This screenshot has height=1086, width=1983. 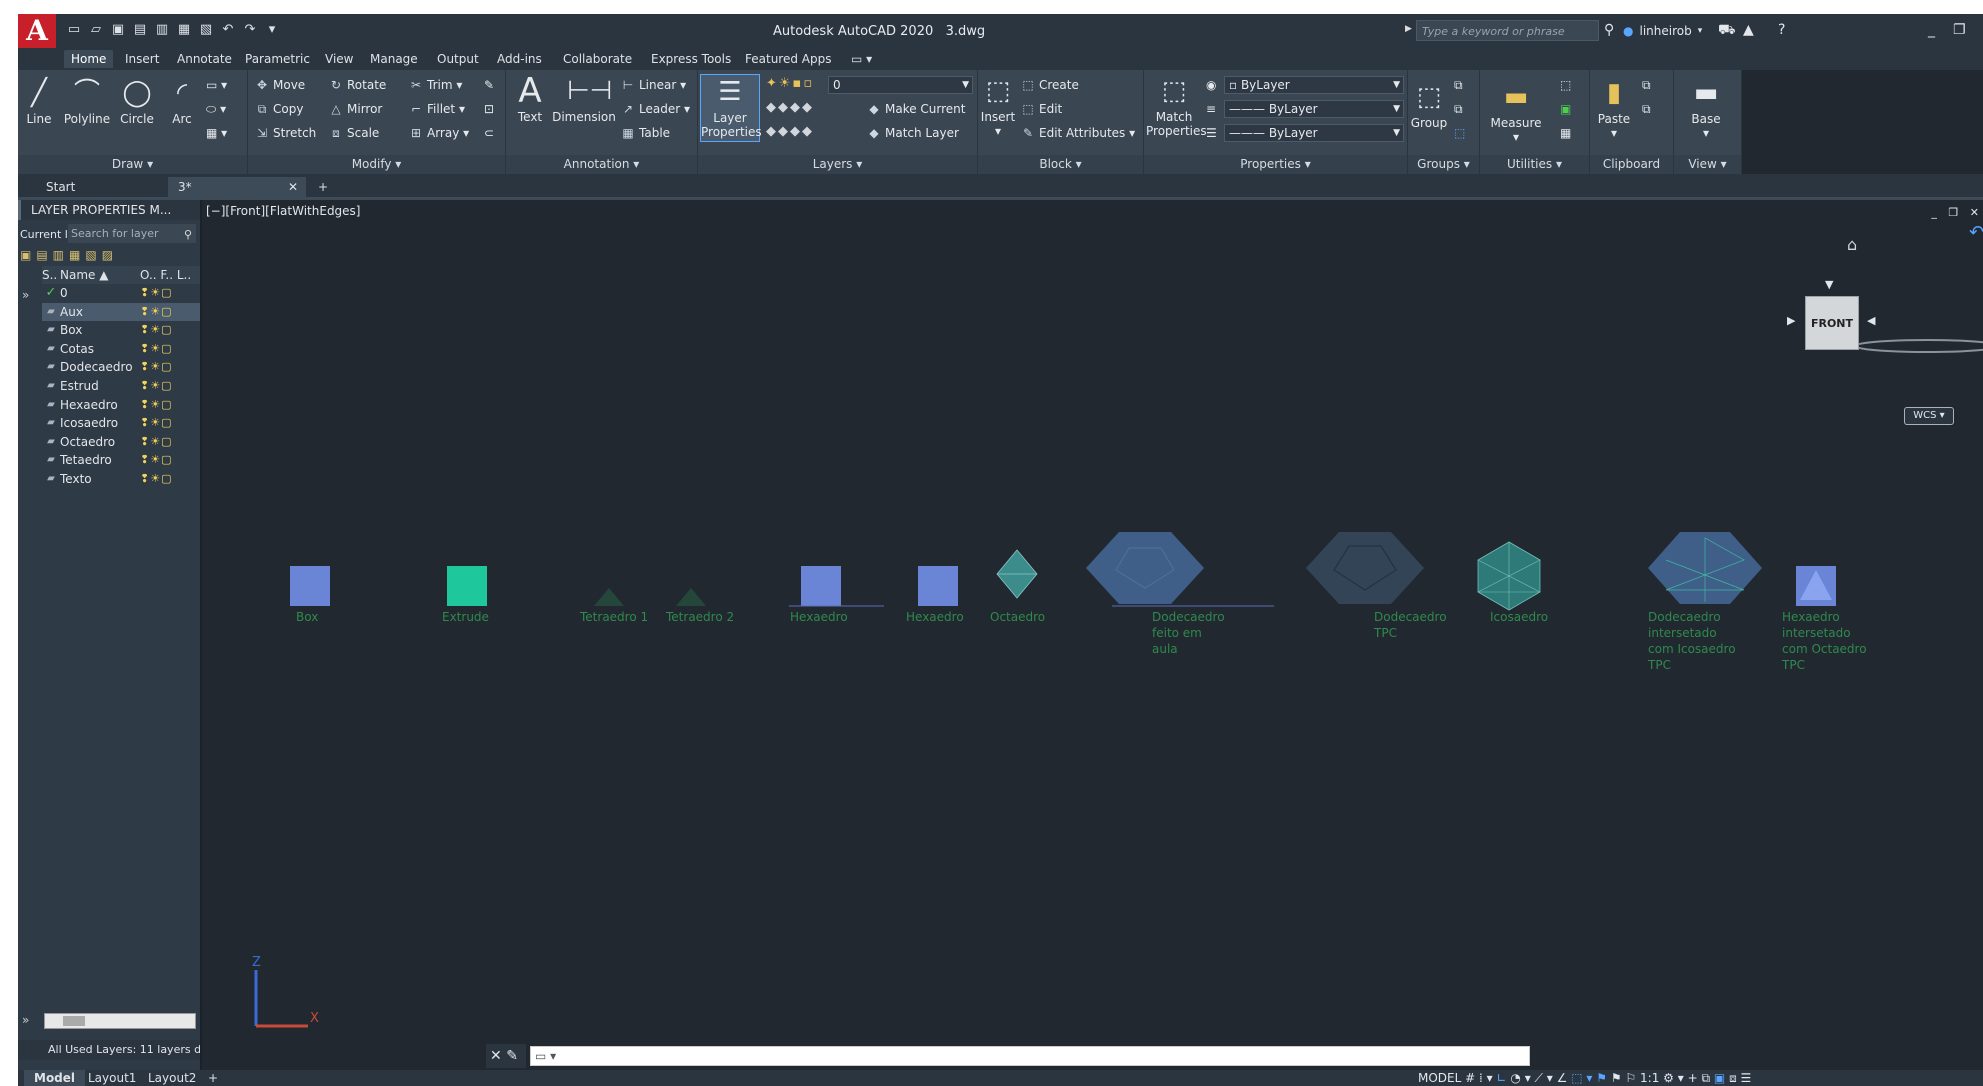 I want to click on help-icon: ?, so click(x=1781, y=30).